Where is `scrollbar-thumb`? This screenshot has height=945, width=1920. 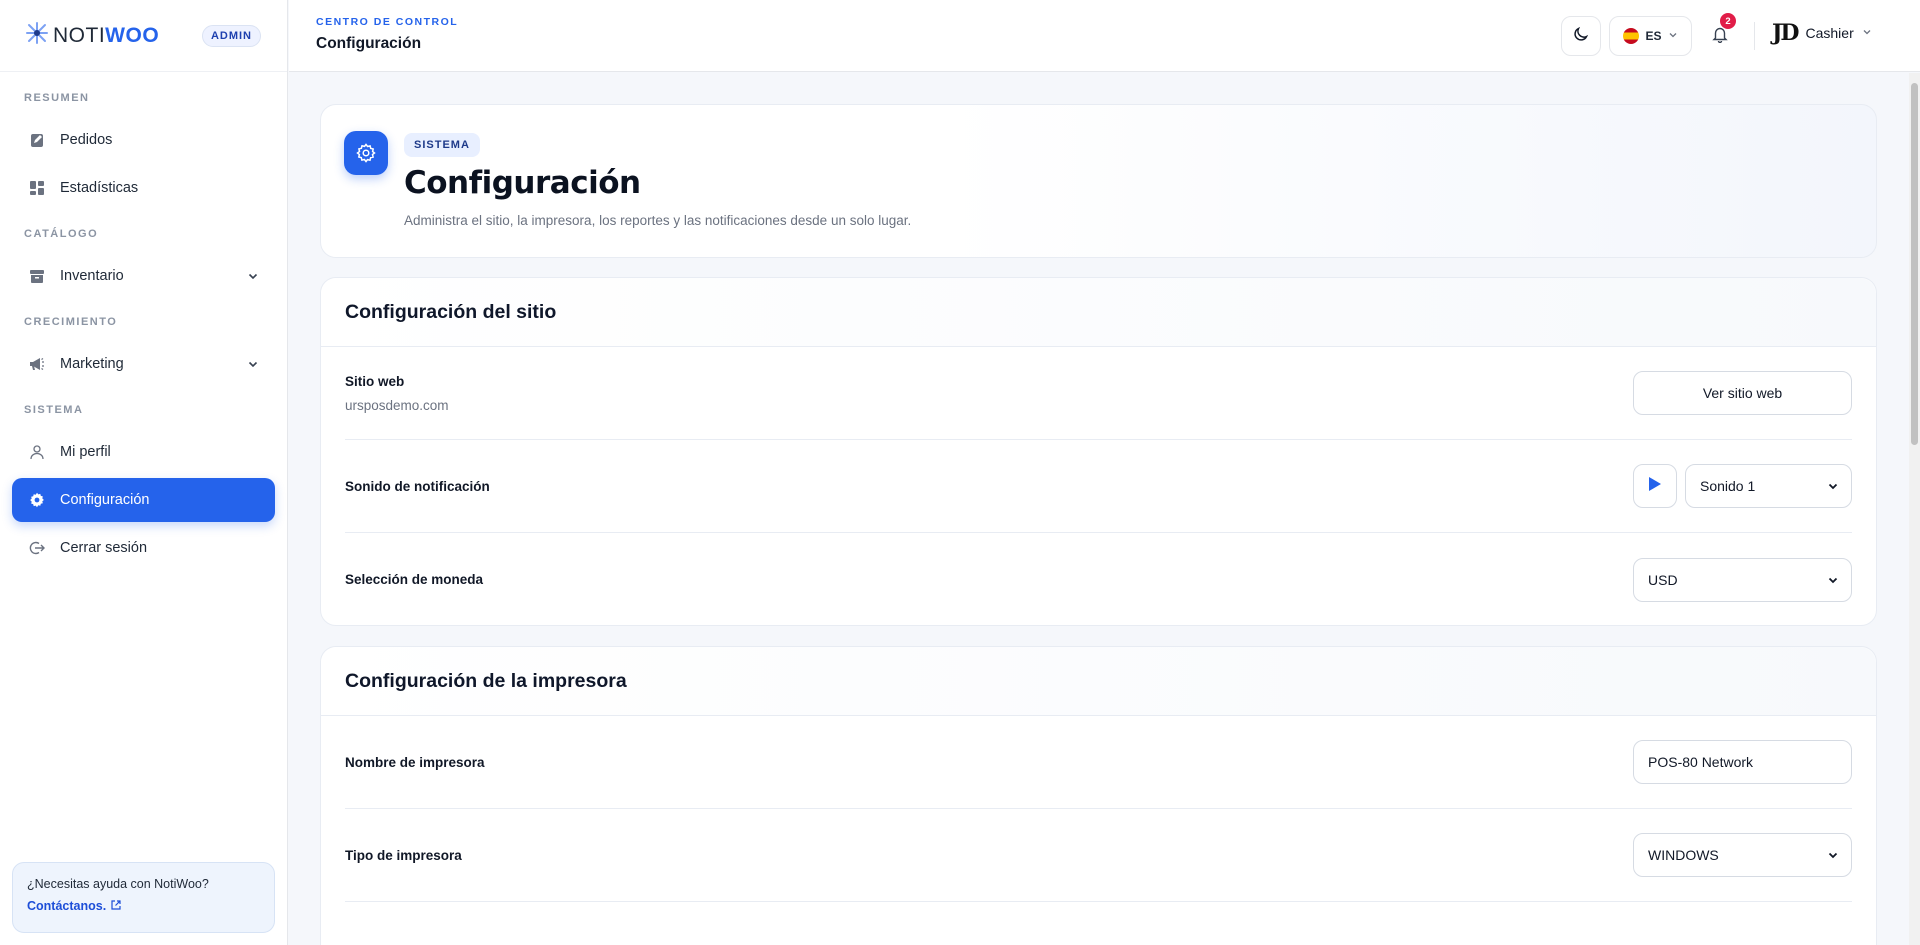
scrollbar-thumb is located at coordinates (1914, 264).